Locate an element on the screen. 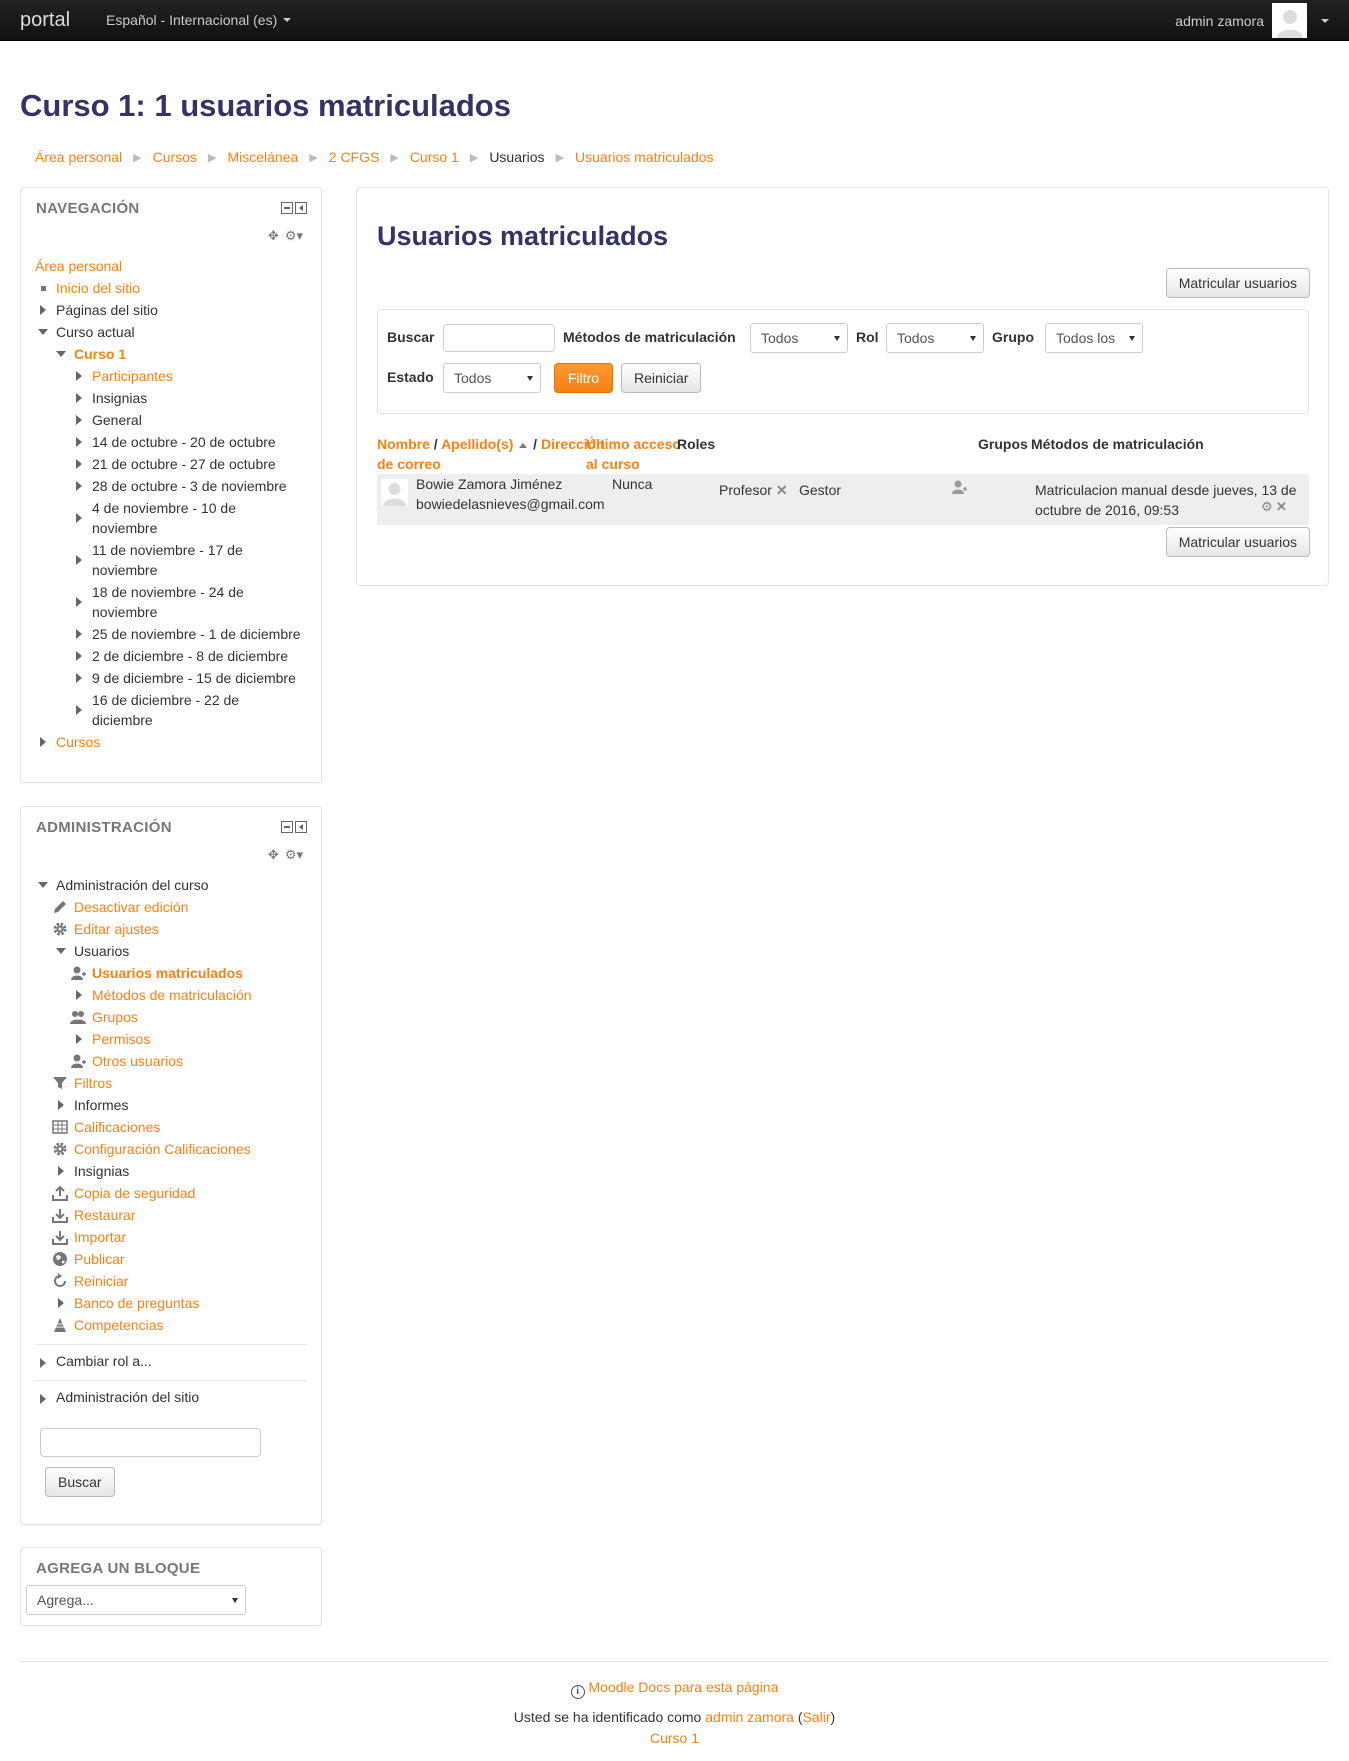  admin-item-usuarios-matriculados: Usuarios matriculados is located at coordinates (171, 973).